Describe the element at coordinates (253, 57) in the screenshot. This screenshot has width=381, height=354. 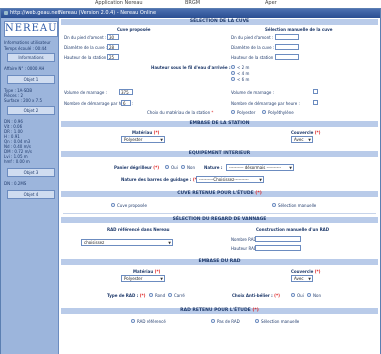
I see `manual-hauteur-label: Hauteur de la station :` at that location.